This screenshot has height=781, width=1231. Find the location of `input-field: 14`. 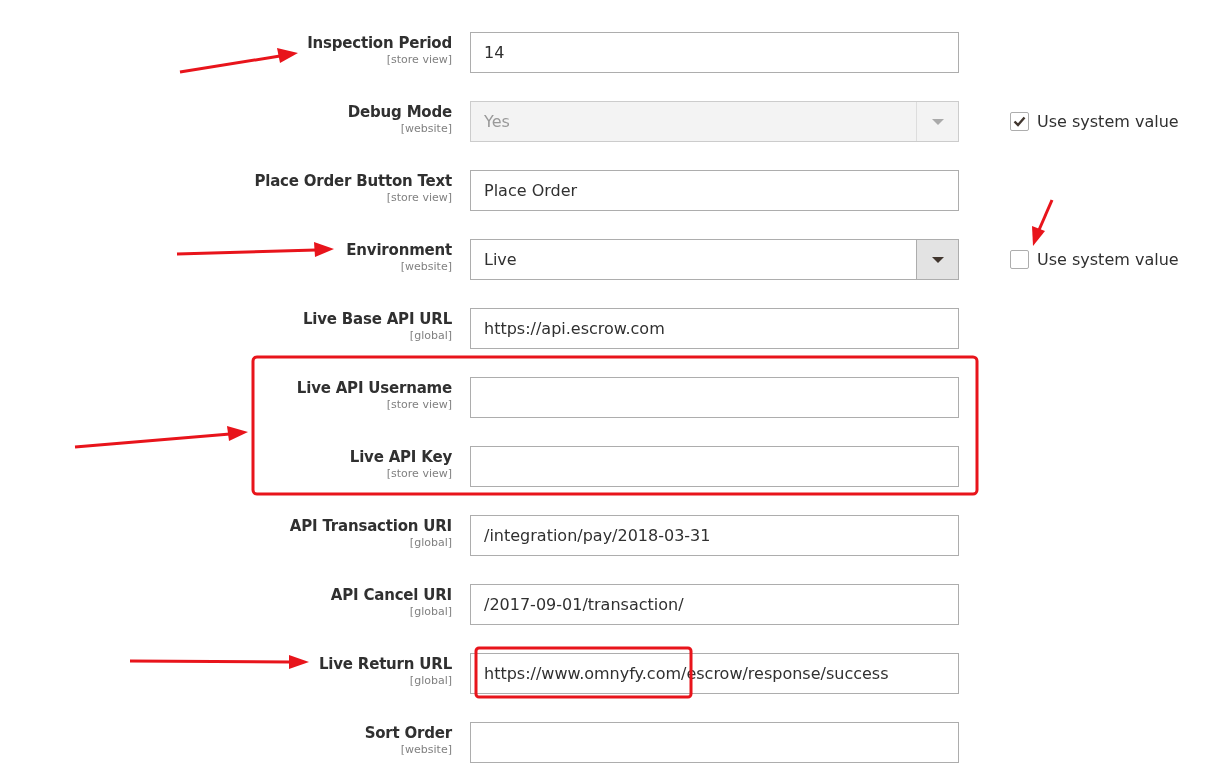

input-field: 14 is located at coordinates (714, 52).